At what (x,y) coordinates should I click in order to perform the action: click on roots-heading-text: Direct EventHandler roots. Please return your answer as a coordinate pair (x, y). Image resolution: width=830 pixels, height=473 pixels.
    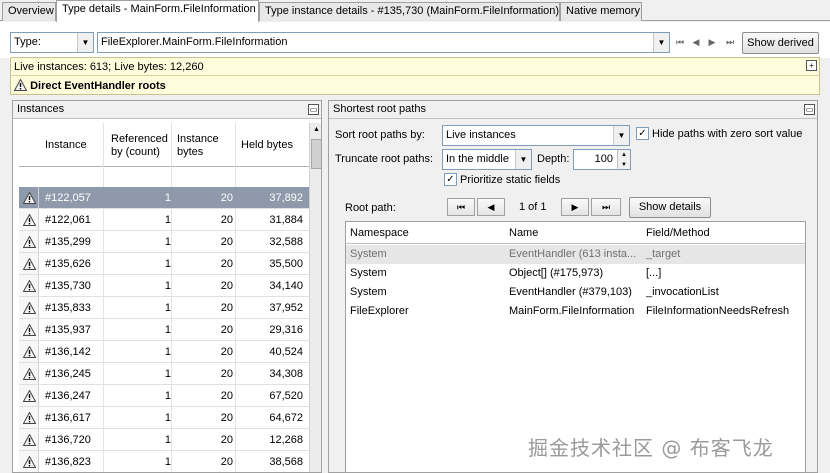
    Looking at the image, I should click on (98, 86).